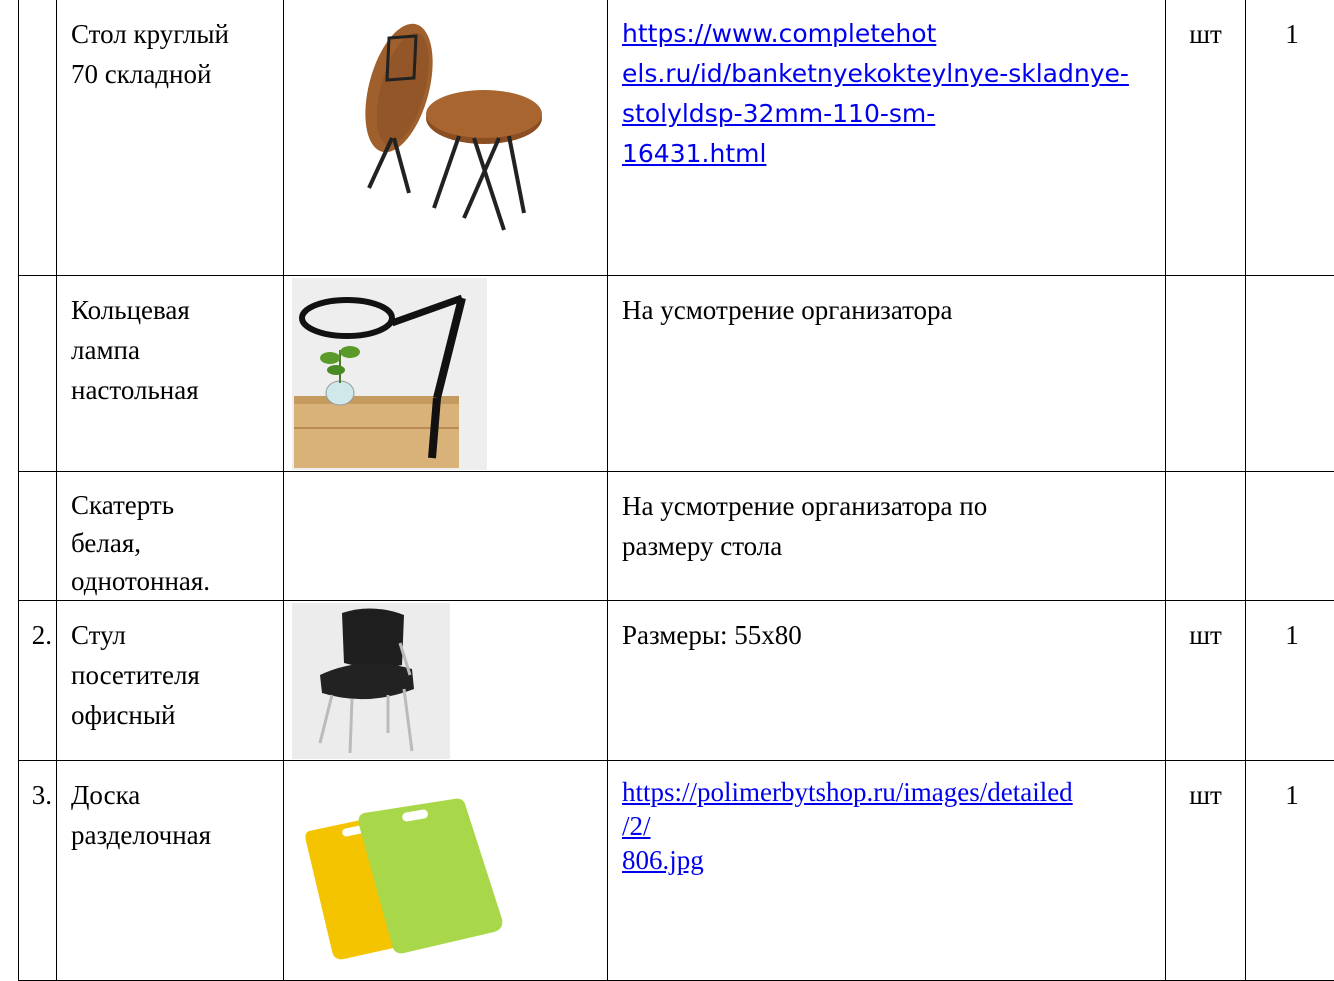 The width and height of the screenshot is (1334, 981). I want to click on row-number: 2., so click(38, 680).